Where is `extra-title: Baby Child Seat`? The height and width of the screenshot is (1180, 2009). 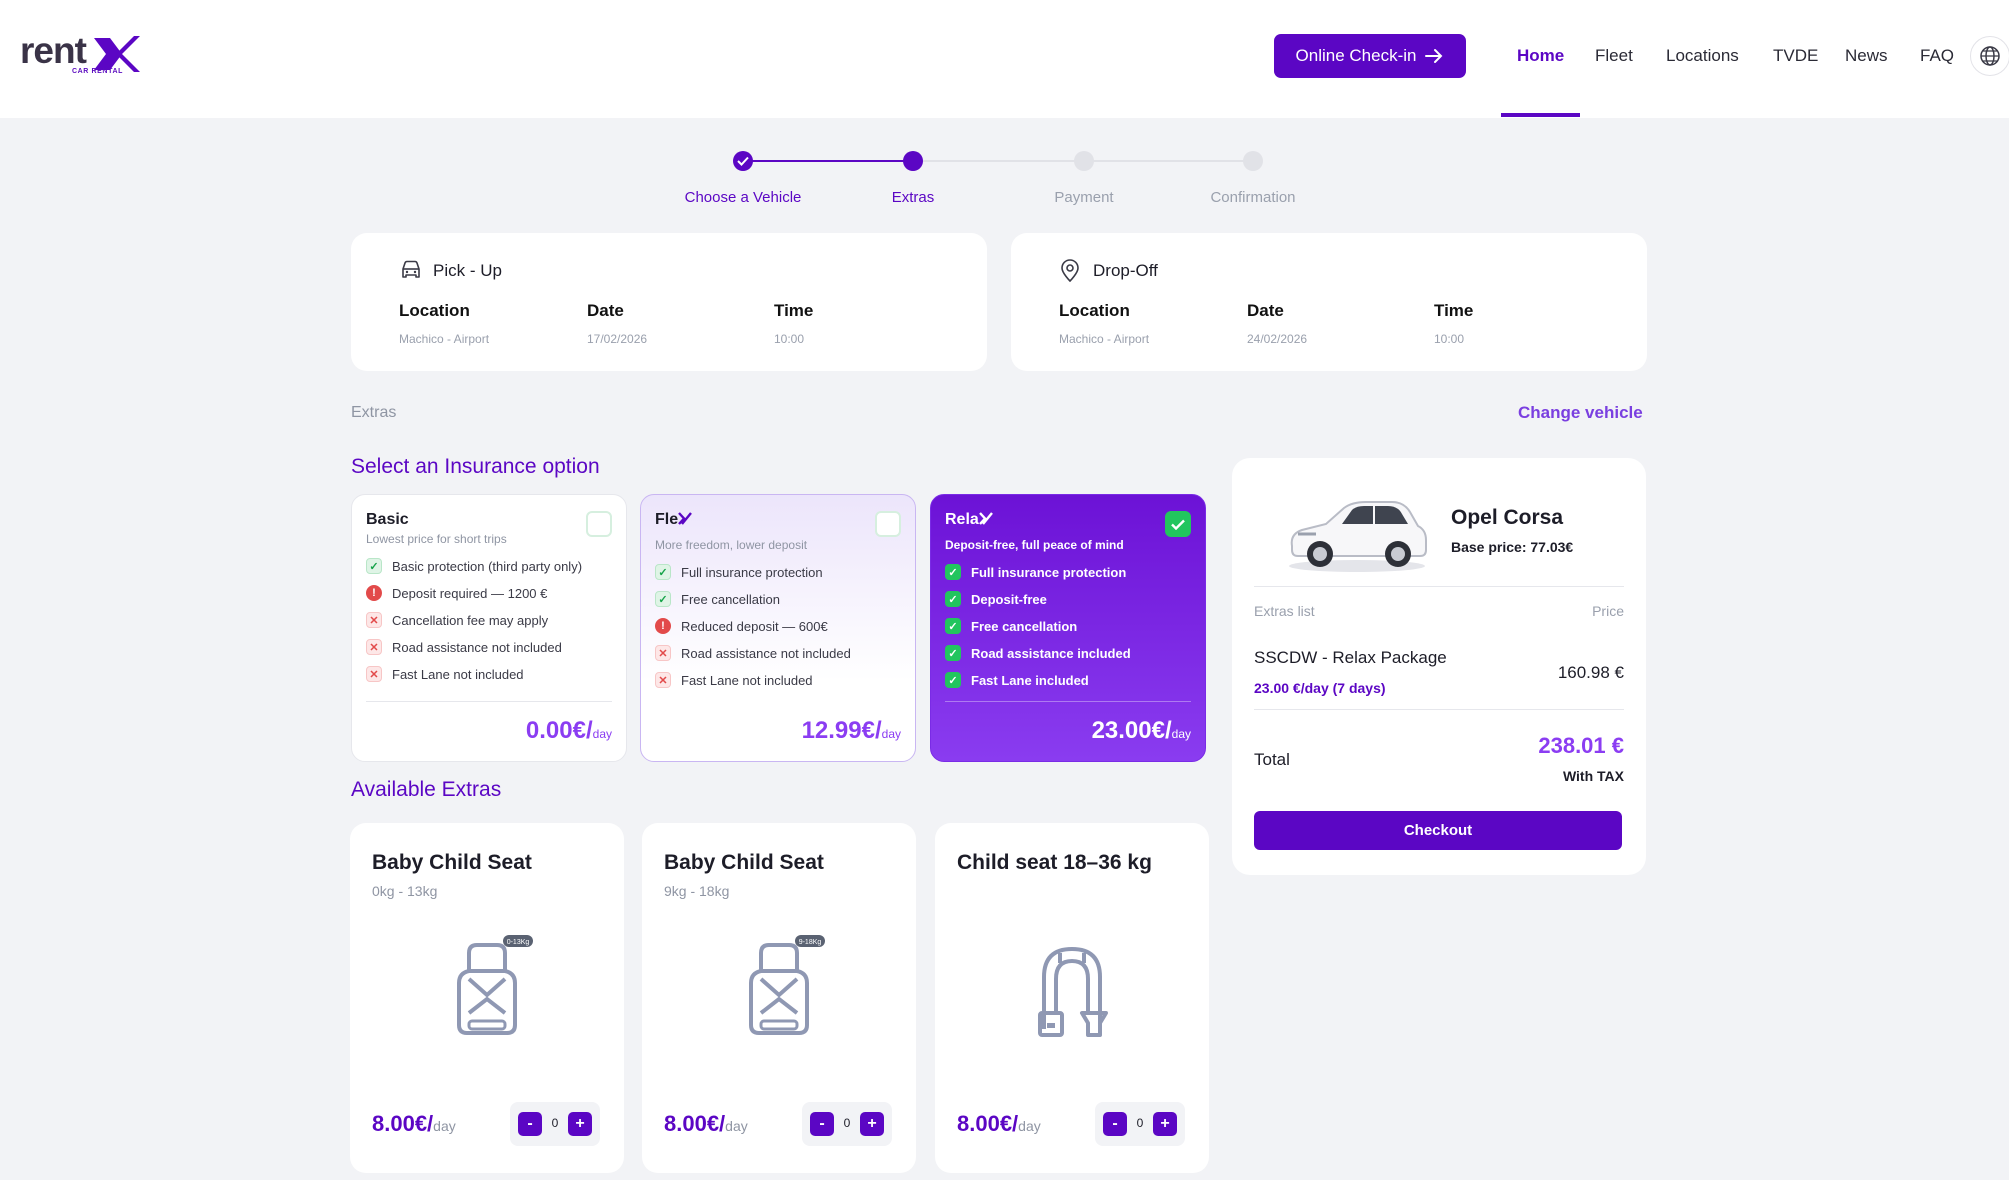 extra-title: Baby Child Seat is located at coordinates (452, 862).